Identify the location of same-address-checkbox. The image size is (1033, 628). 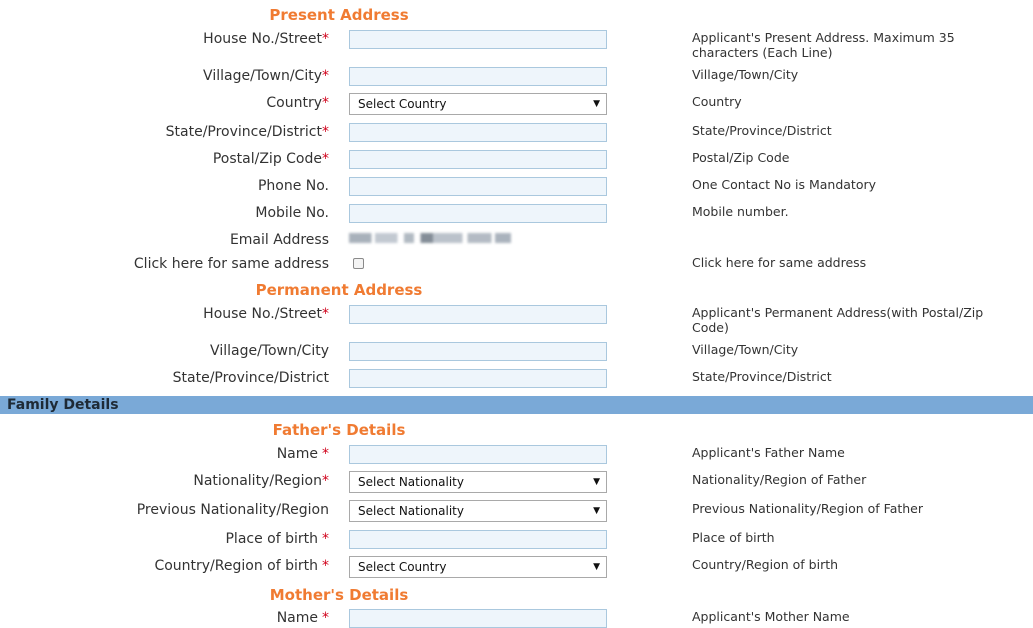
(358, 263).